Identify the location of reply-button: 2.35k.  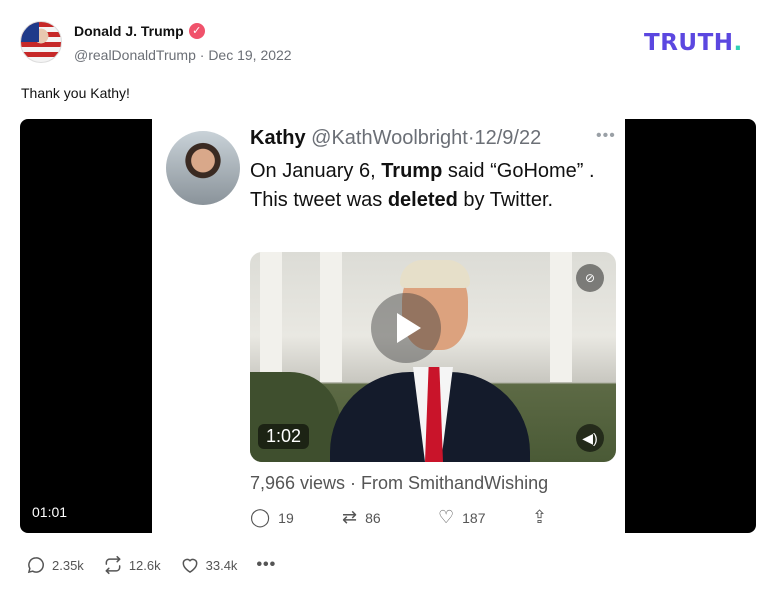
(55, 565).